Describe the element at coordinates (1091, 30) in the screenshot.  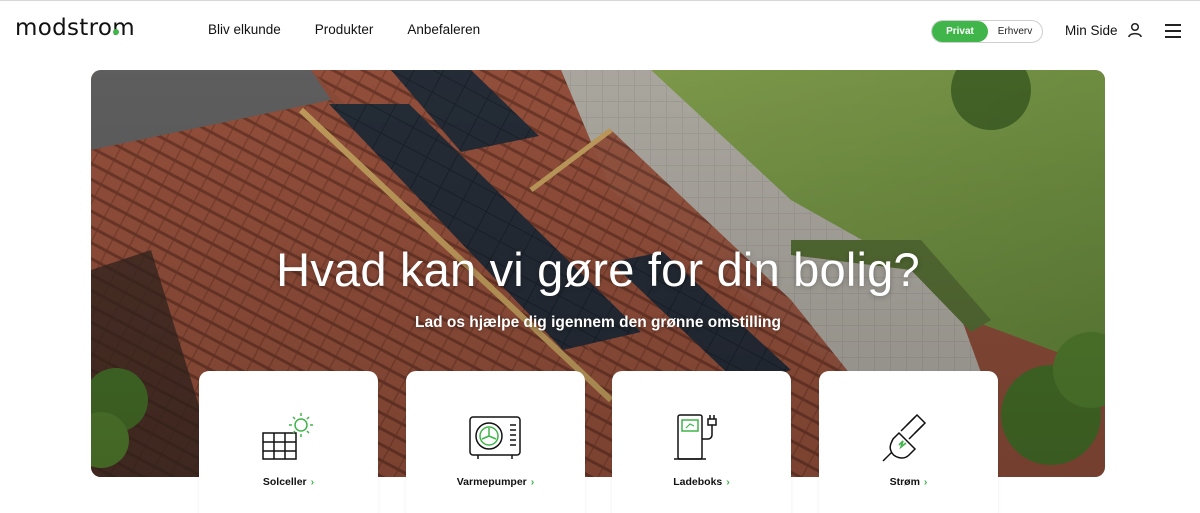
I see `min-side-label: Min Side` at that location.